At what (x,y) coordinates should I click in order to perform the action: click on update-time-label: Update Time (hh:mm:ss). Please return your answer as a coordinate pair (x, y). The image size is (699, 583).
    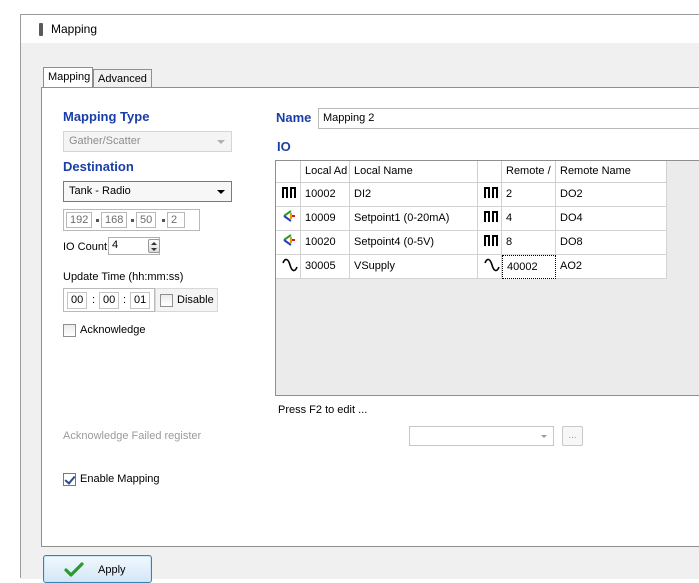
    Looking at the image, I should click on (123, 277).